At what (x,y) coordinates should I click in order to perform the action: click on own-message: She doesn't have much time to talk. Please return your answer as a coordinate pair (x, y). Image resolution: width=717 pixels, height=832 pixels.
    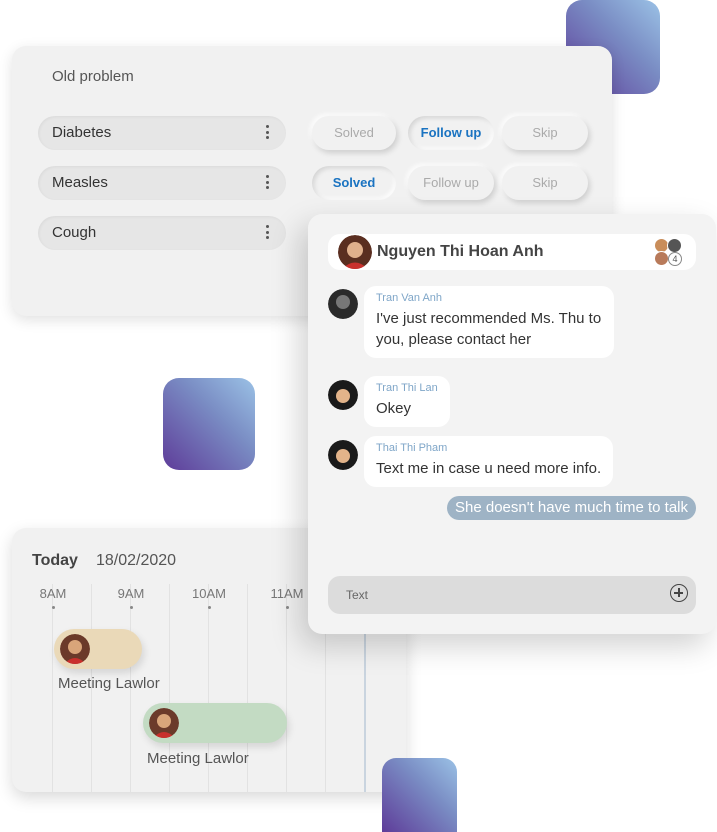
    Looking at the image, I should click on (571, 508).